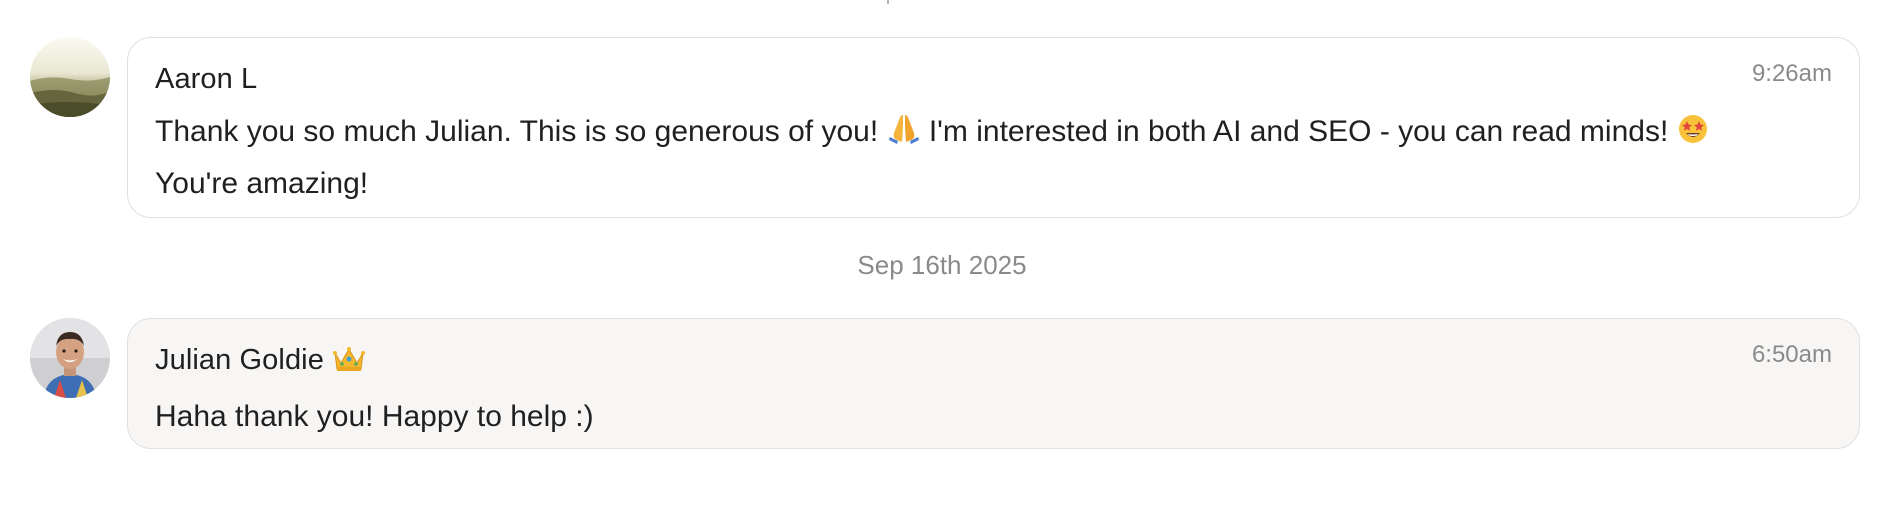 This screenshot has width=1884, height=508. What do you see at coordinates (349, 363) in the screenshot?
I see `crown-icon` at bounding box center [349, 363].